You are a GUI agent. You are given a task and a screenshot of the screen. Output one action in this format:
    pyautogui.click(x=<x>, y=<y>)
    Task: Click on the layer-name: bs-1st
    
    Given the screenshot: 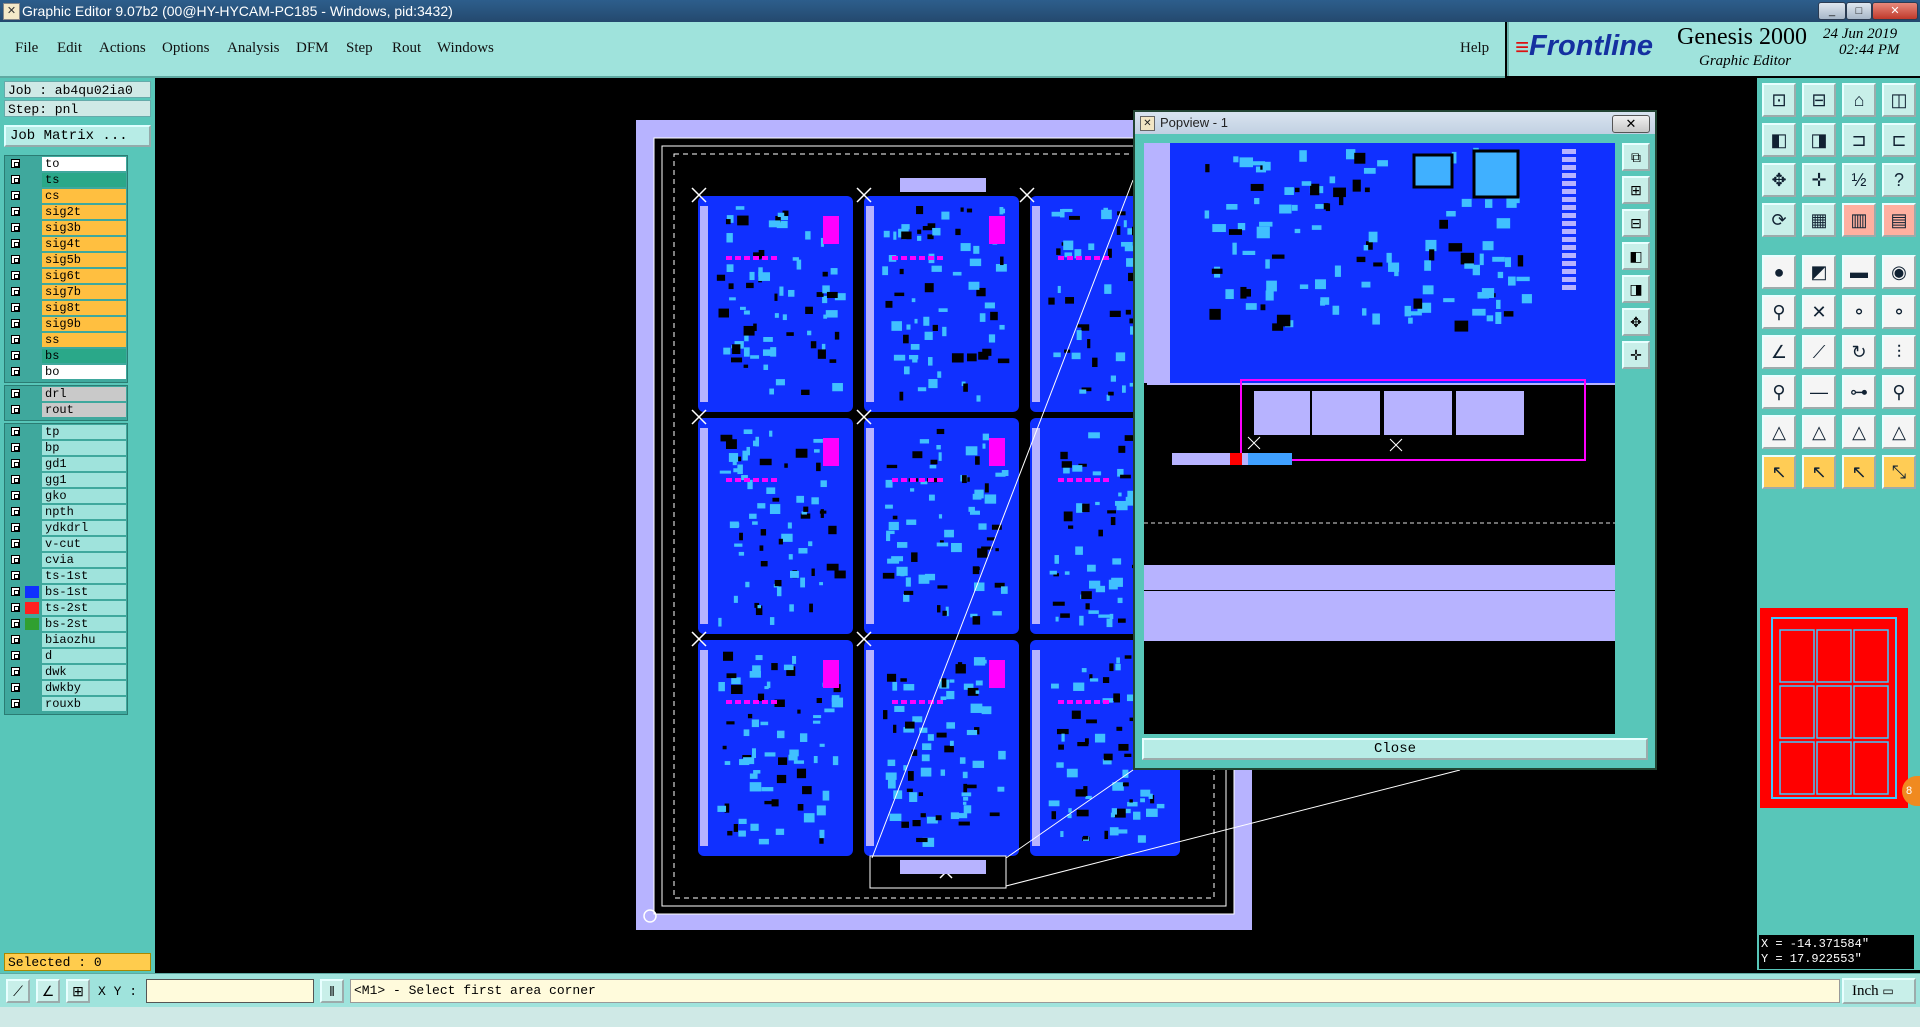 What is the action you would take?
    pyautogui.click(x=84, y=592)
    